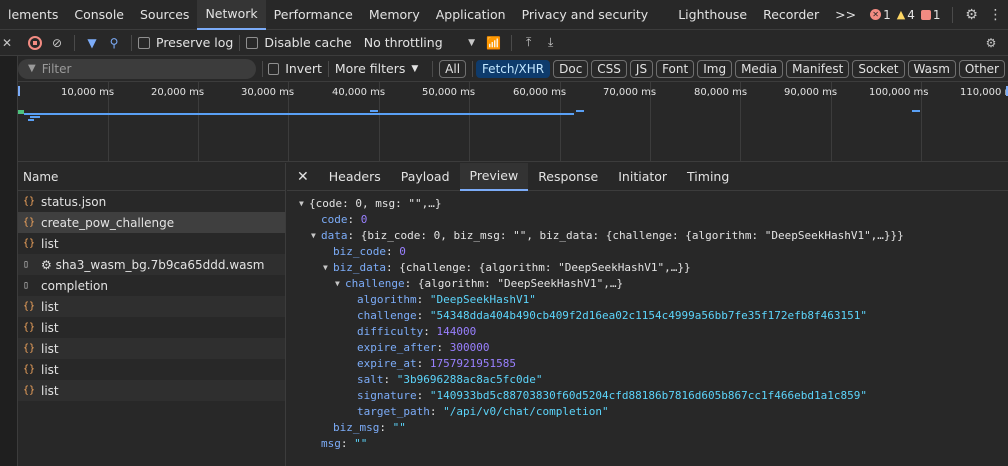 The image size is (1008, 466). What do you see at coordinates (313, 15) in the screenshot?
I see `tab-performance: Performance` at bounding box center [313, 15].